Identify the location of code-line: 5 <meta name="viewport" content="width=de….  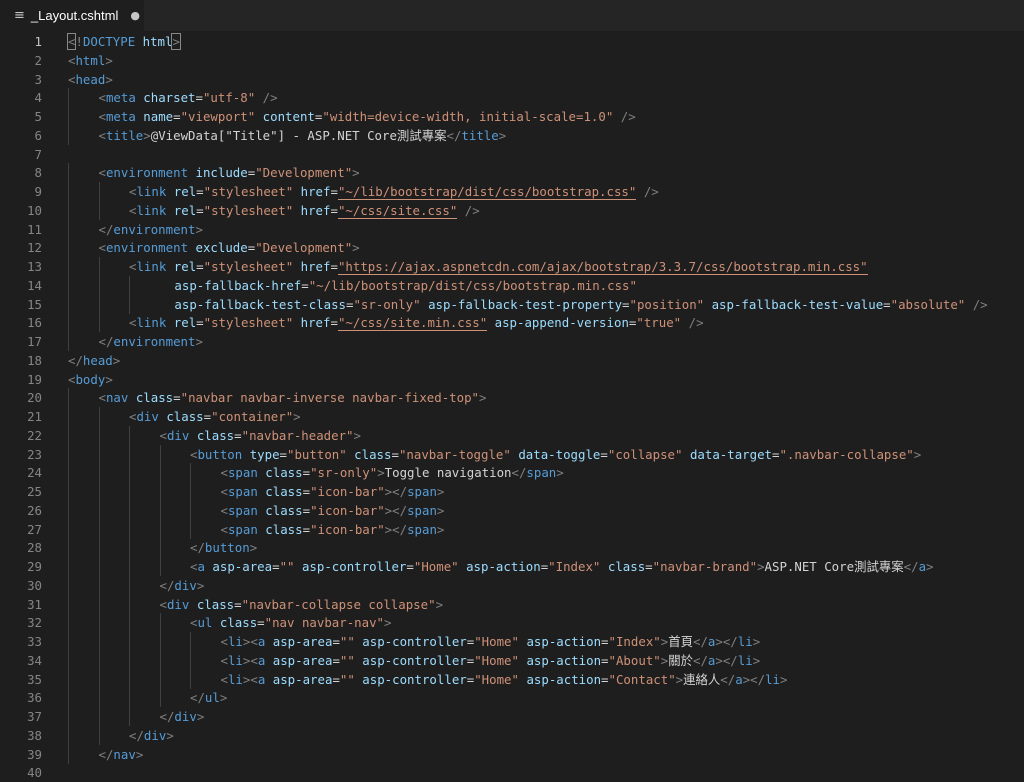
(512, 116).